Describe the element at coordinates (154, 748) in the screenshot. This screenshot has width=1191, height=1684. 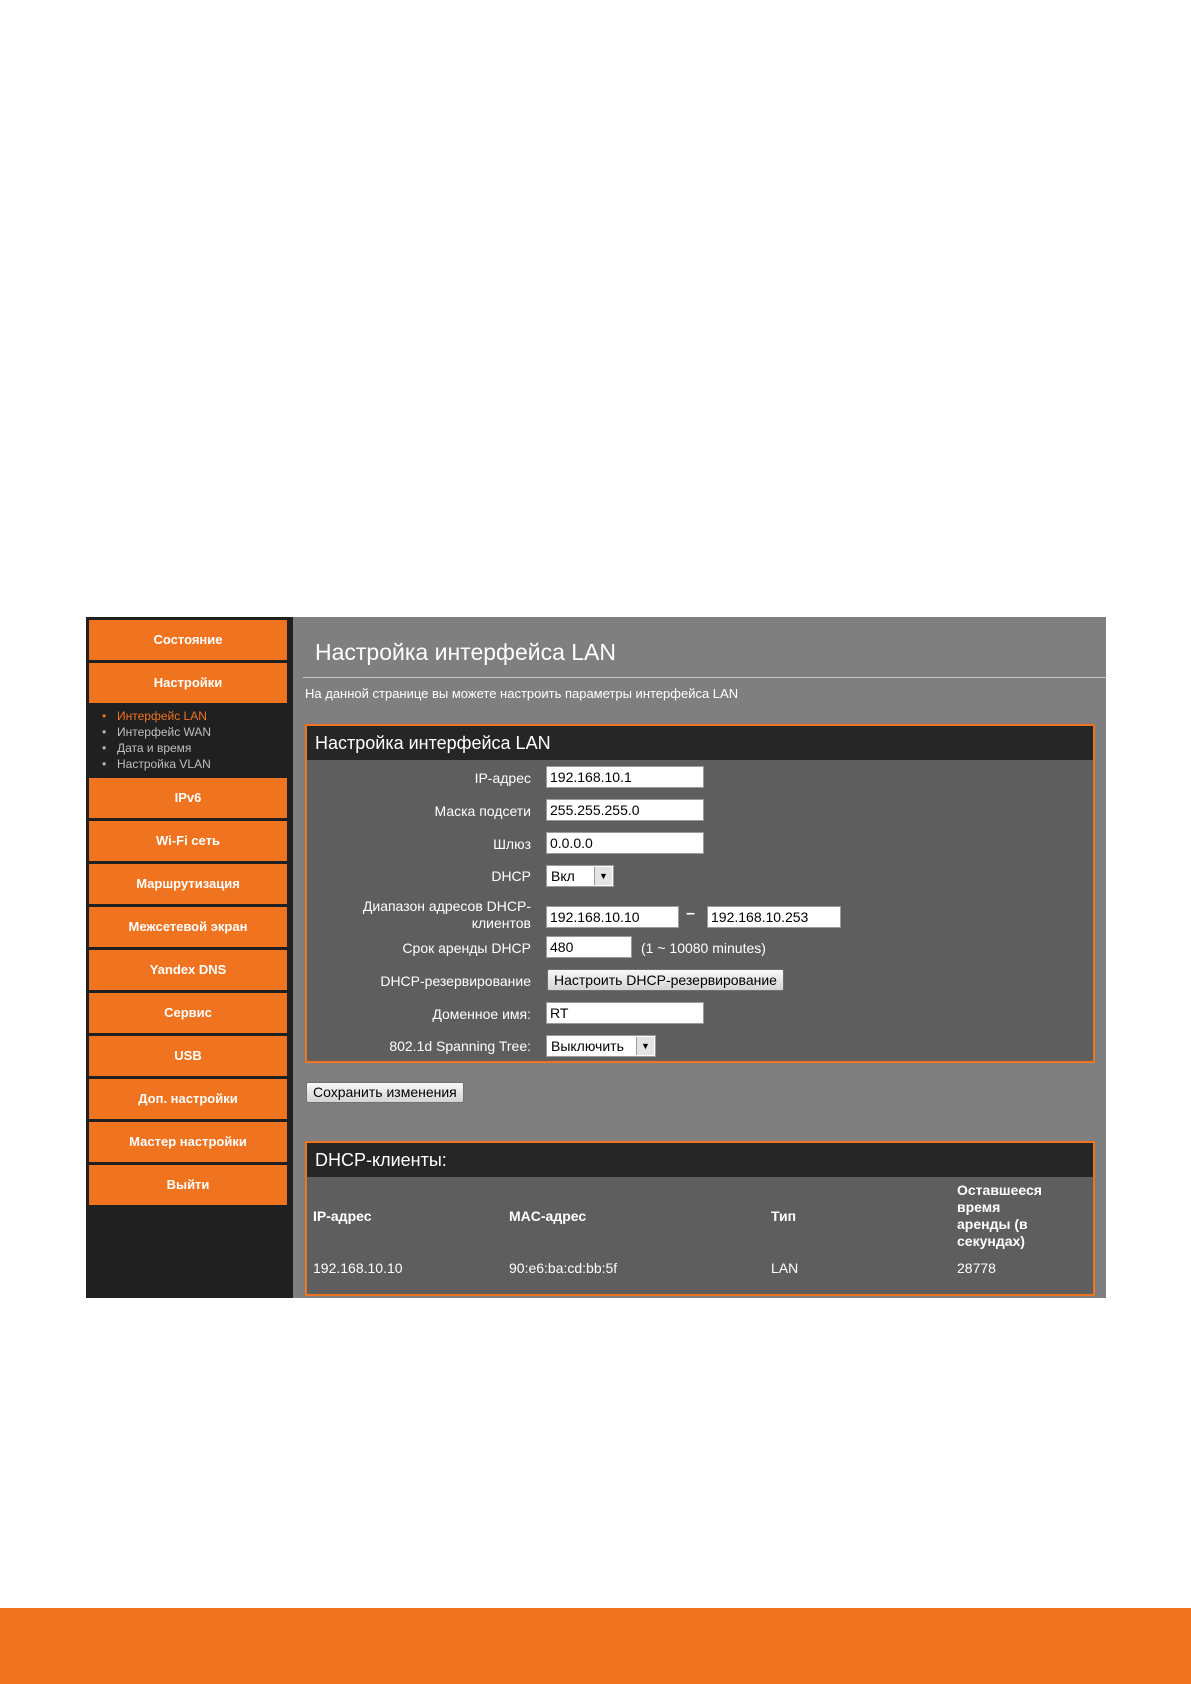
I see `submenu-item-label: Дата и время` at that location.